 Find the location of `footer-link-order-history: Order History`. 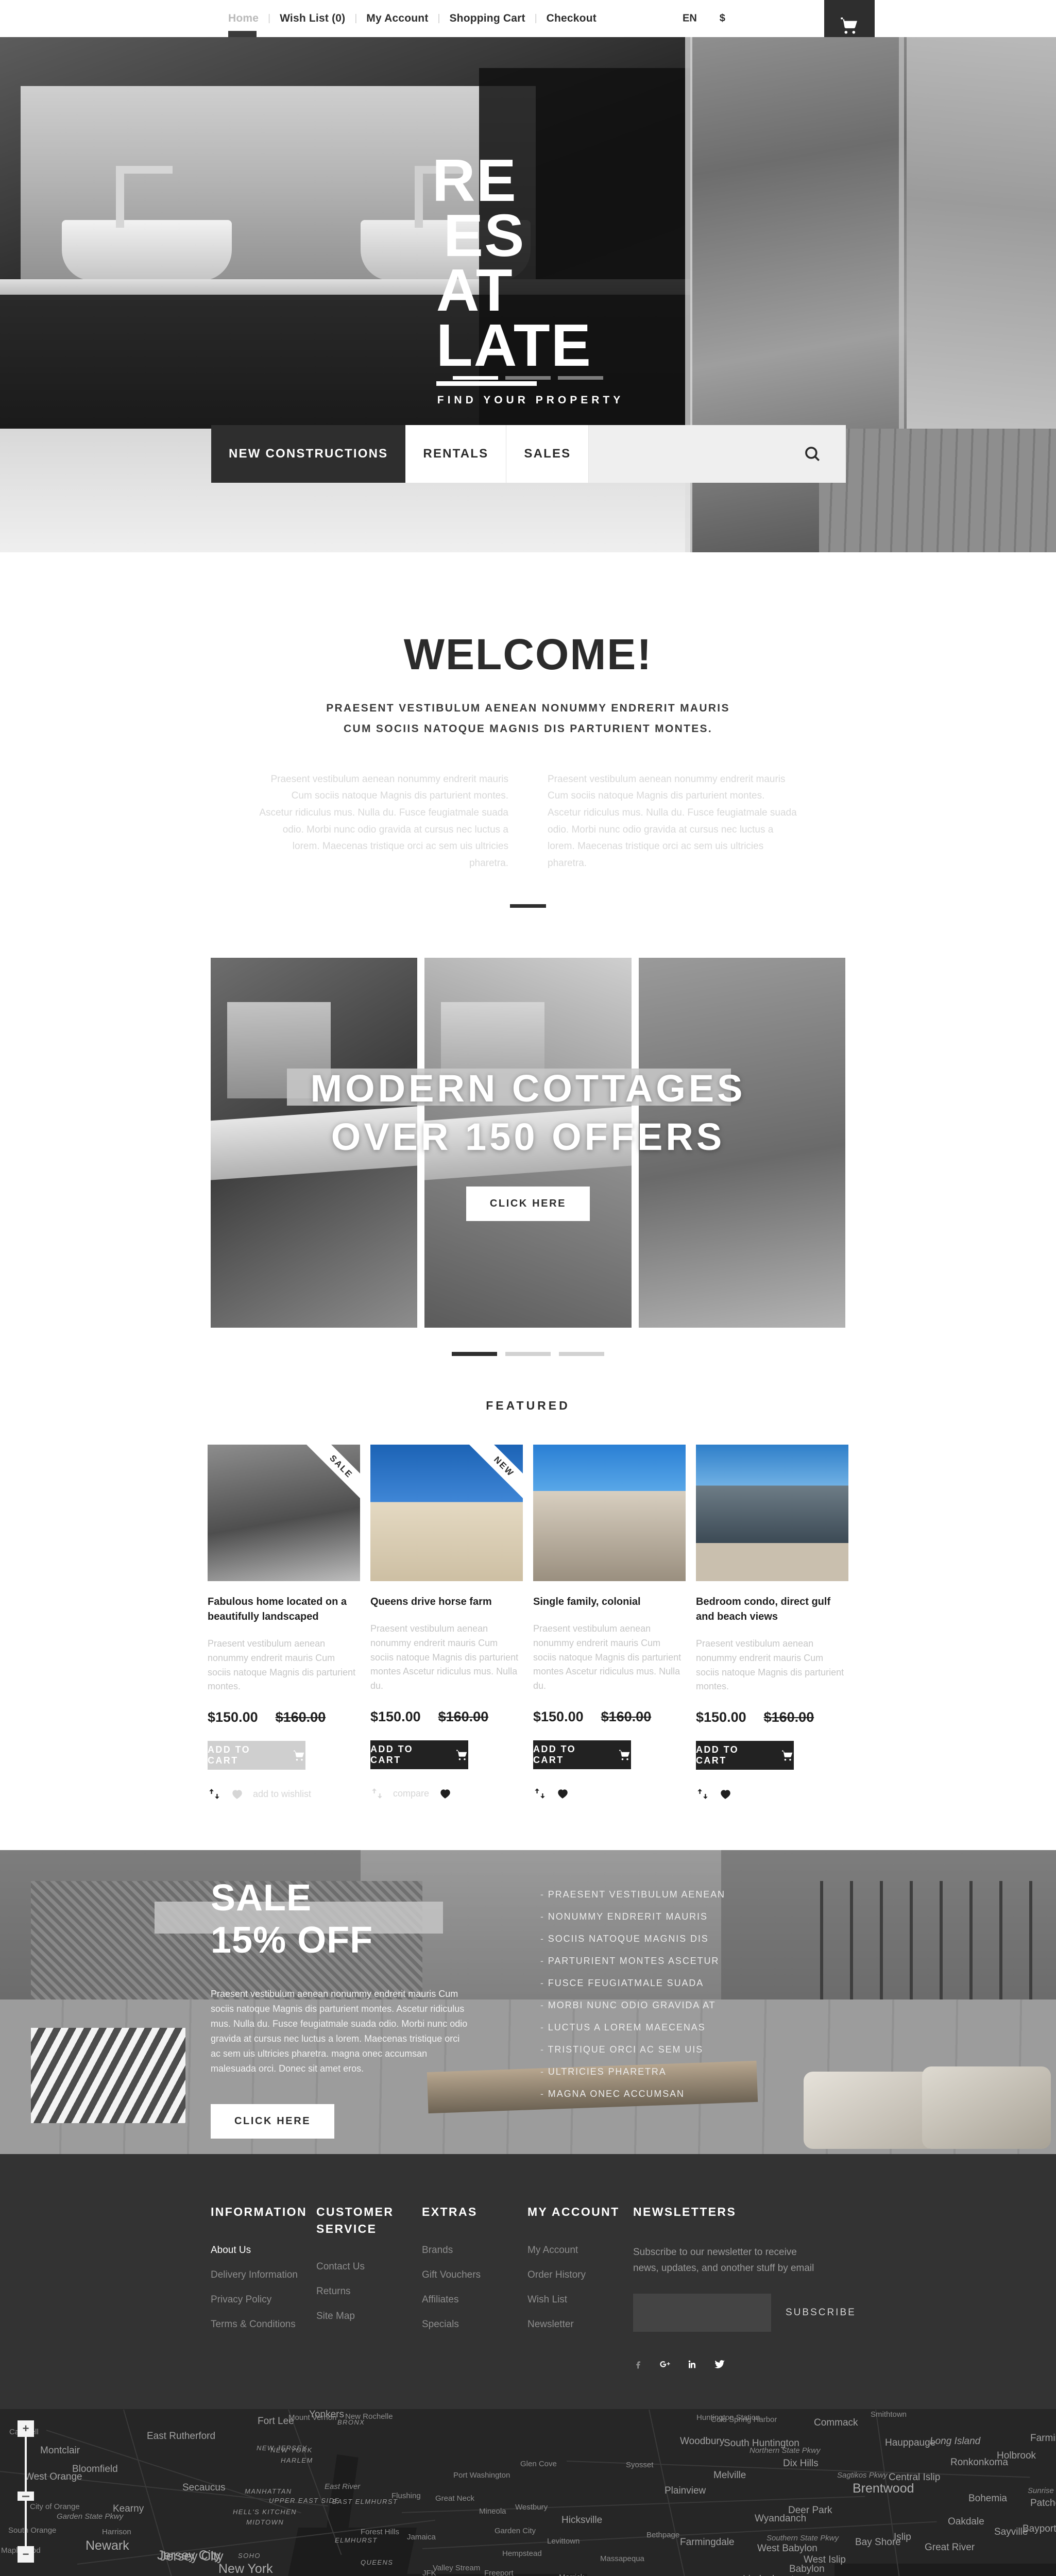

footer-link-order-history: Order History is located at coordinates (580, 2275).